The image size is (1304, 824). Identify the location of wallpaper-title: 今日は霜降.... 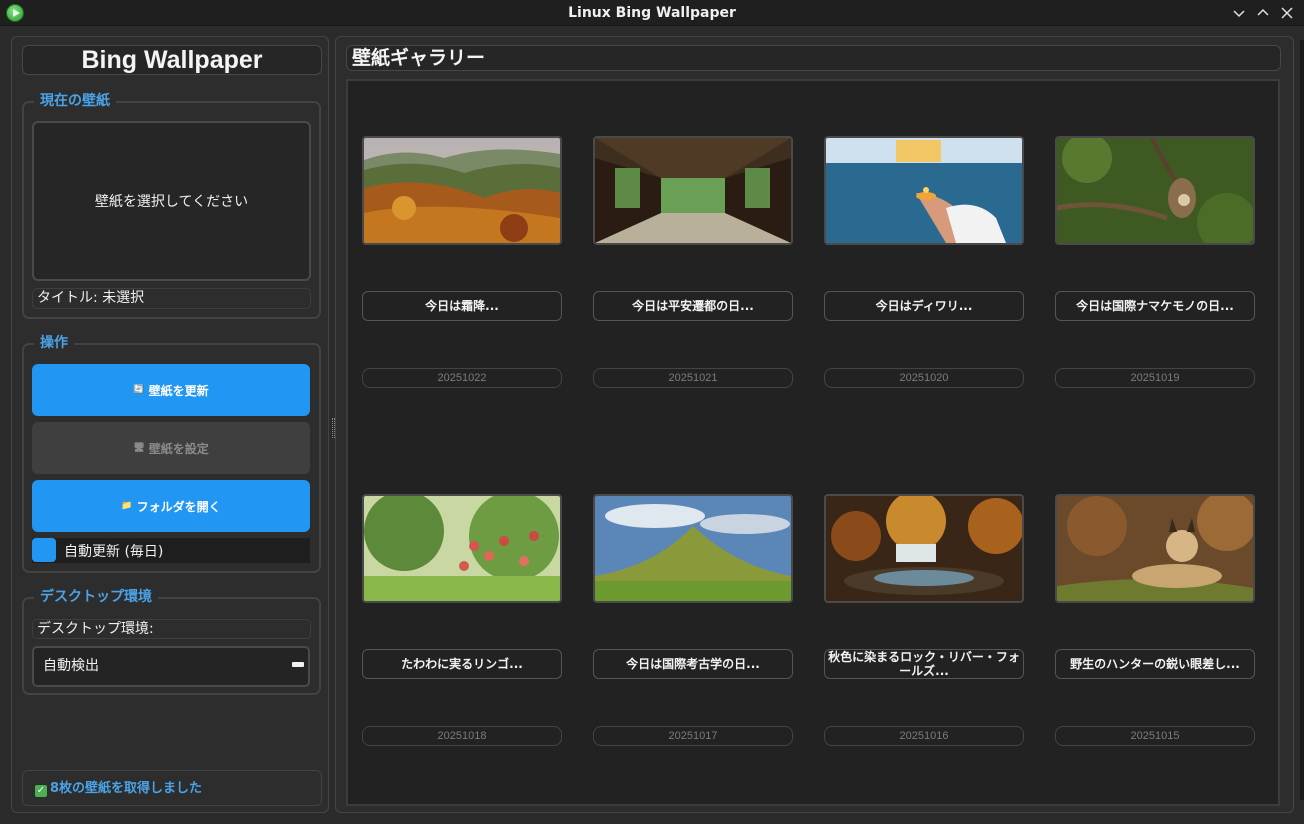
(462, 306).